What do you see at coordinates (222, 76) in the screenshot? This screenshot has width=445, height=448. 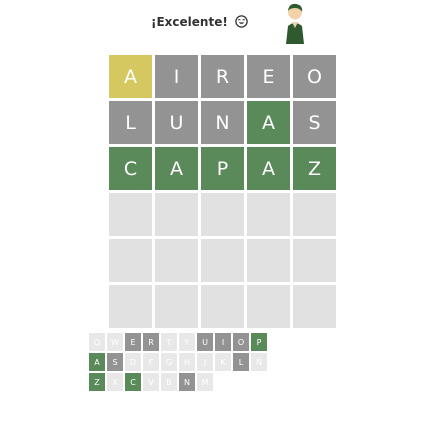 I see `board-tile: R` at bounding box center [222, 76].